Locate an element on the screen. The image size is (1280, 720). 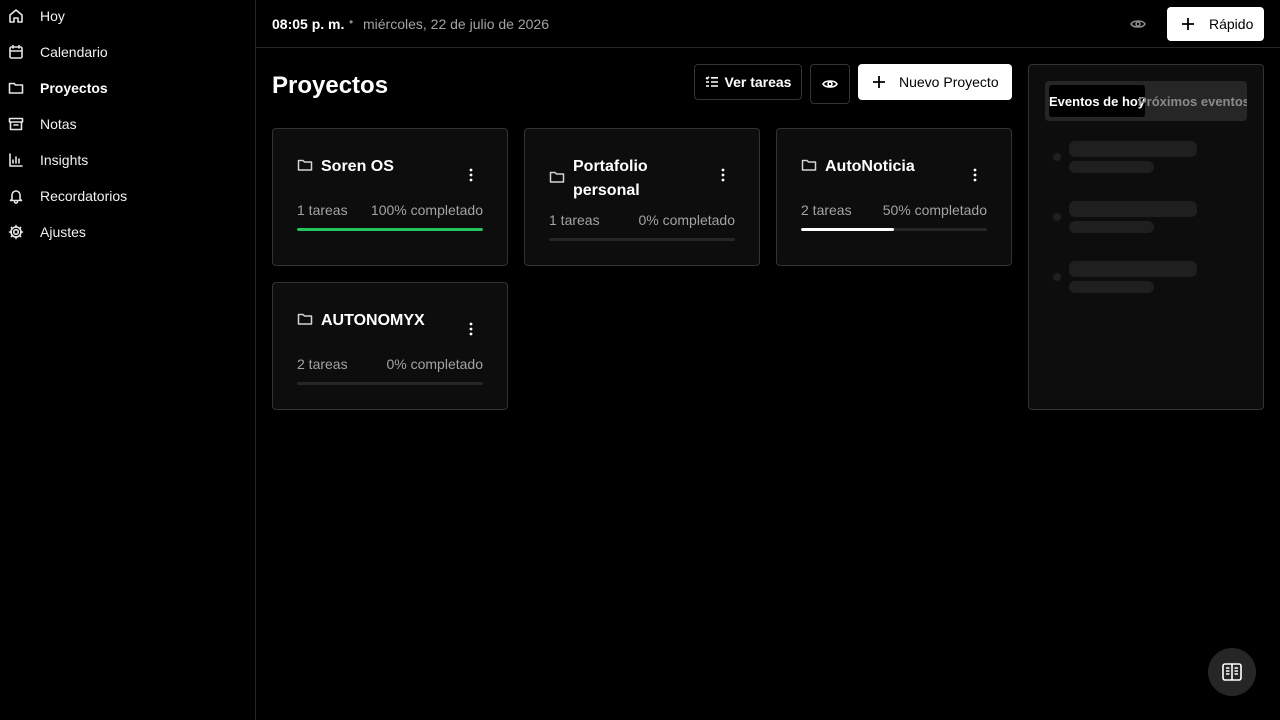
events-panel: Eventos de hoy Próximos eventos is located at coordinates (1146, 237).